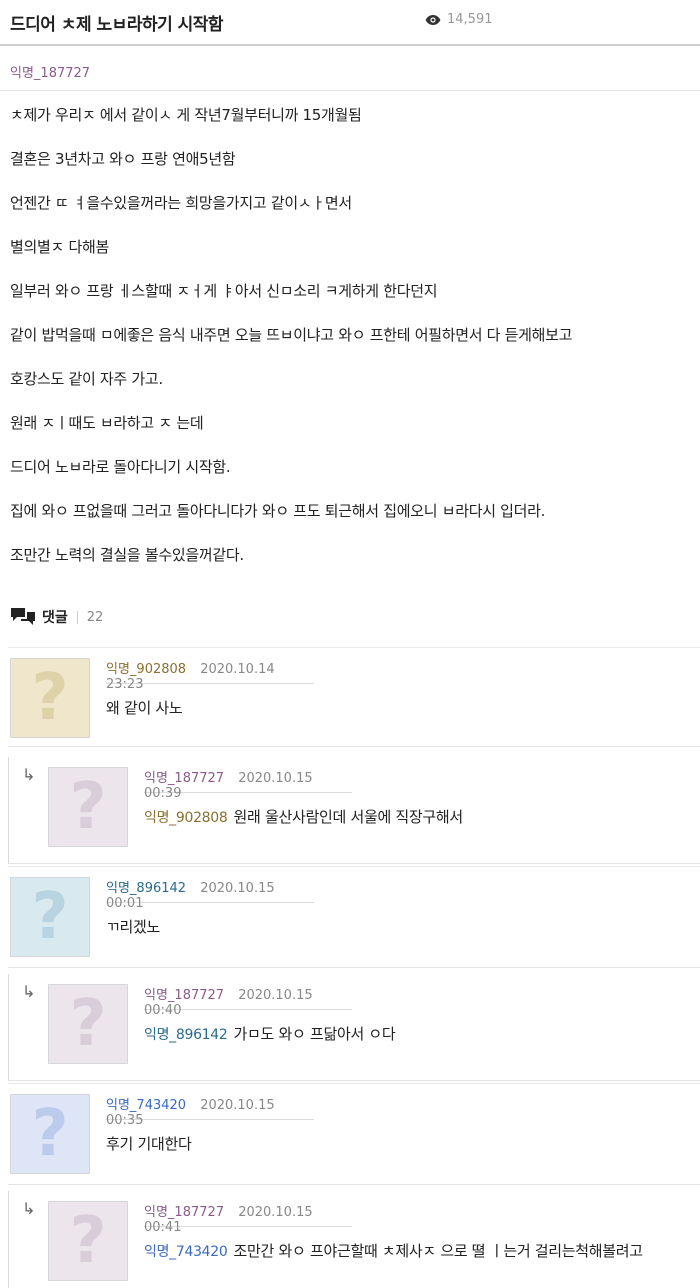 Image resolution: width=700 pixels, height=1288 pixels. I want to click on post-line: 언젠간 ㄸ ㅕ을수있을꺼라는 희망을가지고 같이ㅅㅏ면서, so click(181, 203).